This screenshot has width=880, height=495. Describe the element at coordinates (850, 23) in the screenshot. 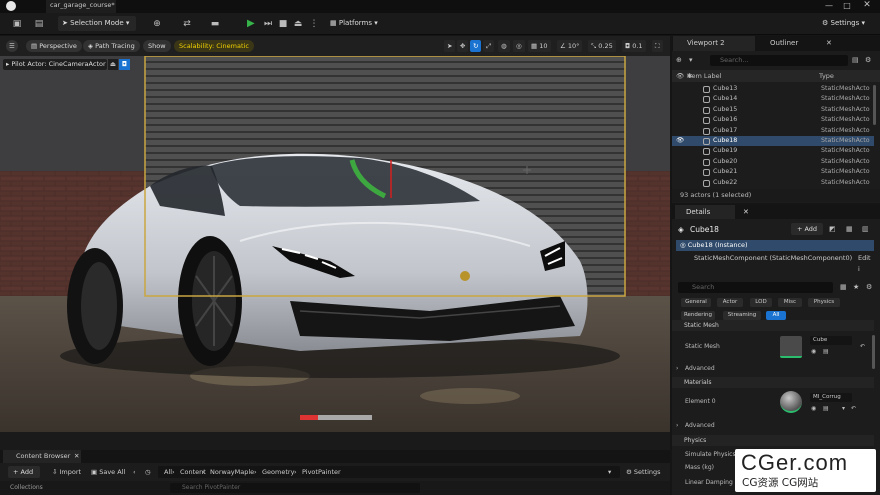

I see `settings-button: ⚙ Settings ▾` at that location.